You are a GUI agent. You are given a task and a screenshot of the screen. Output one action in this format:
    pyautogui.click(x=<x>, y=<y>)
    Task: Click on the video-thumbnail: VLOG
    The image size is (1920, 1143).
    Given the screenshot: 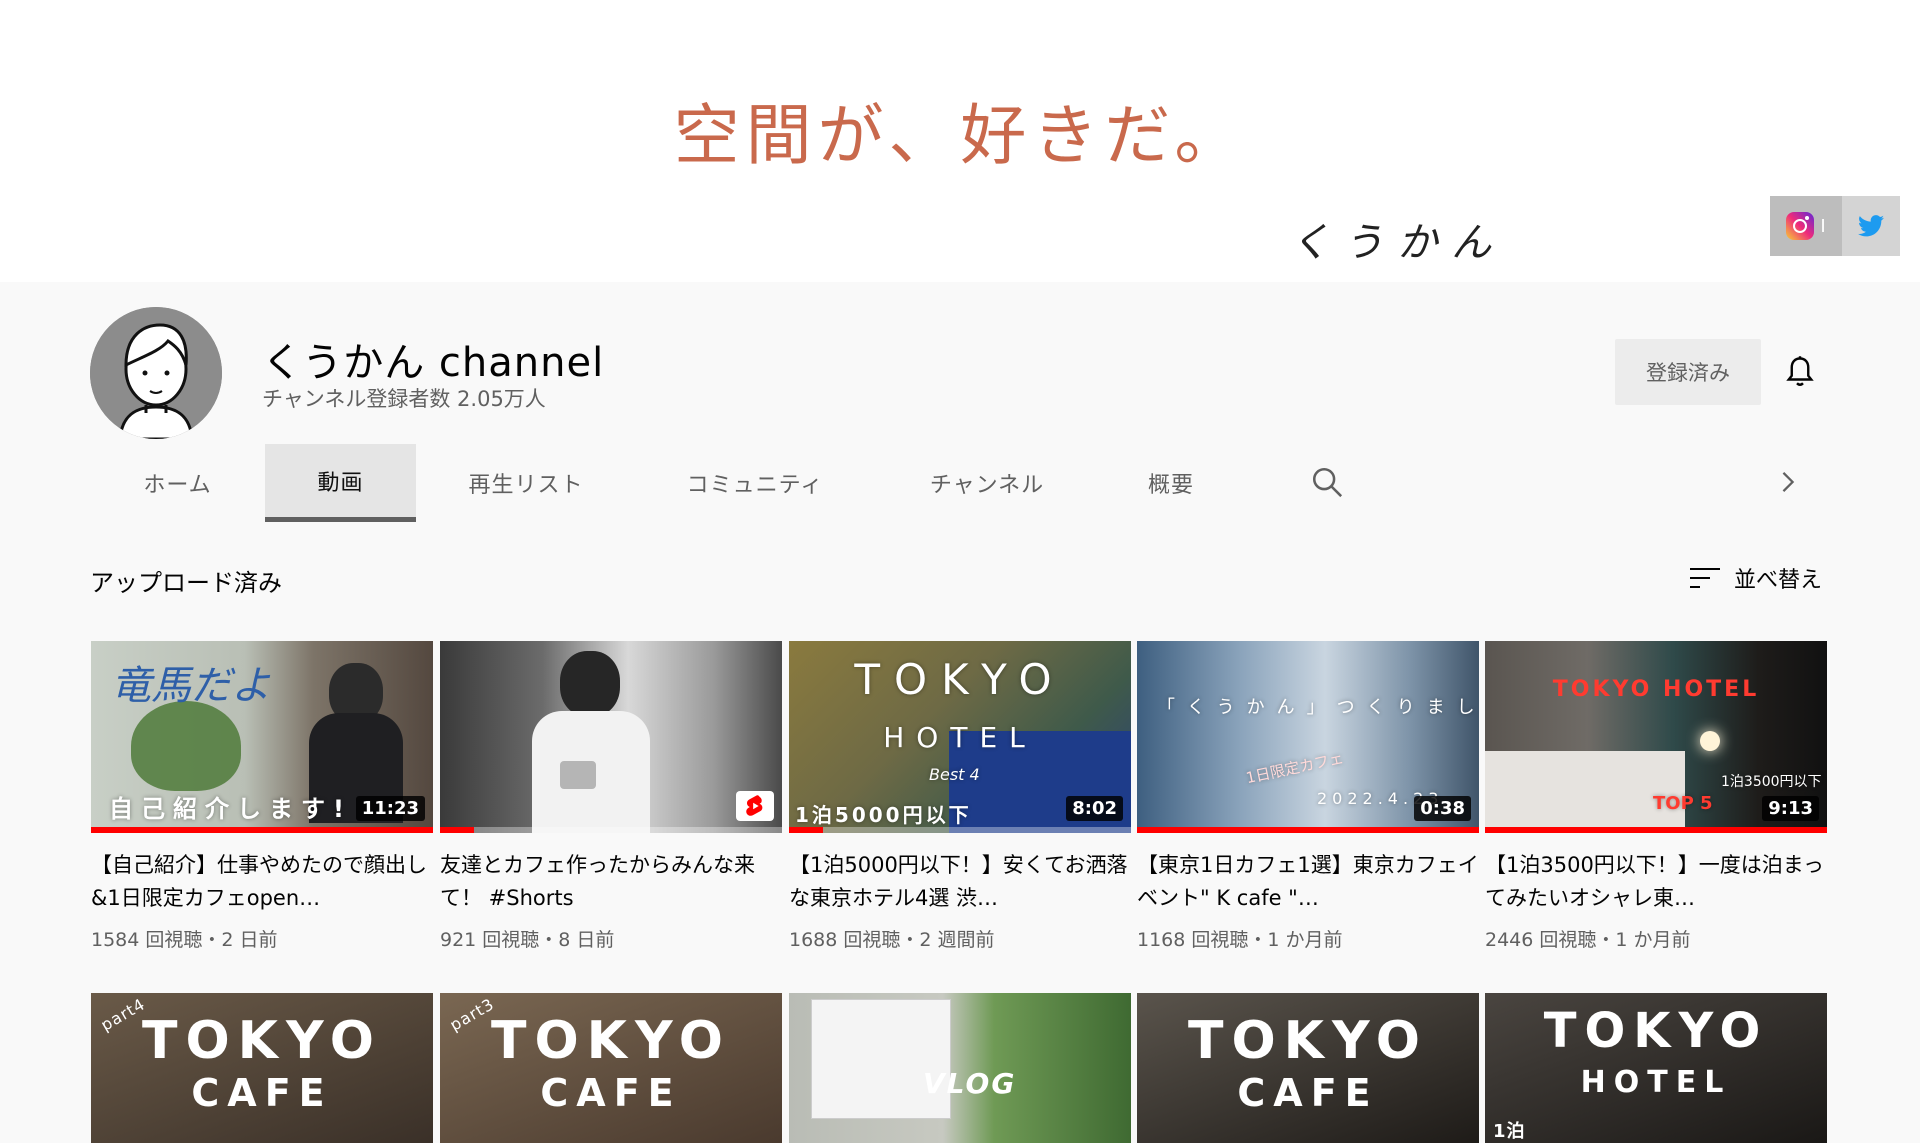 What is the action you would take?
    pyautogui.click(x=960, y=1068)
    